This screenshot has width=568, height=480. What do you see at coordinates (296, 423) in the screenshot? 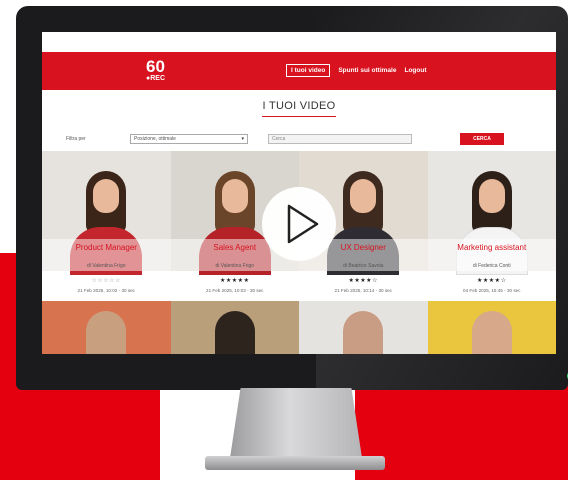
I see `monitor-stand` at bounding box center [296, 423].